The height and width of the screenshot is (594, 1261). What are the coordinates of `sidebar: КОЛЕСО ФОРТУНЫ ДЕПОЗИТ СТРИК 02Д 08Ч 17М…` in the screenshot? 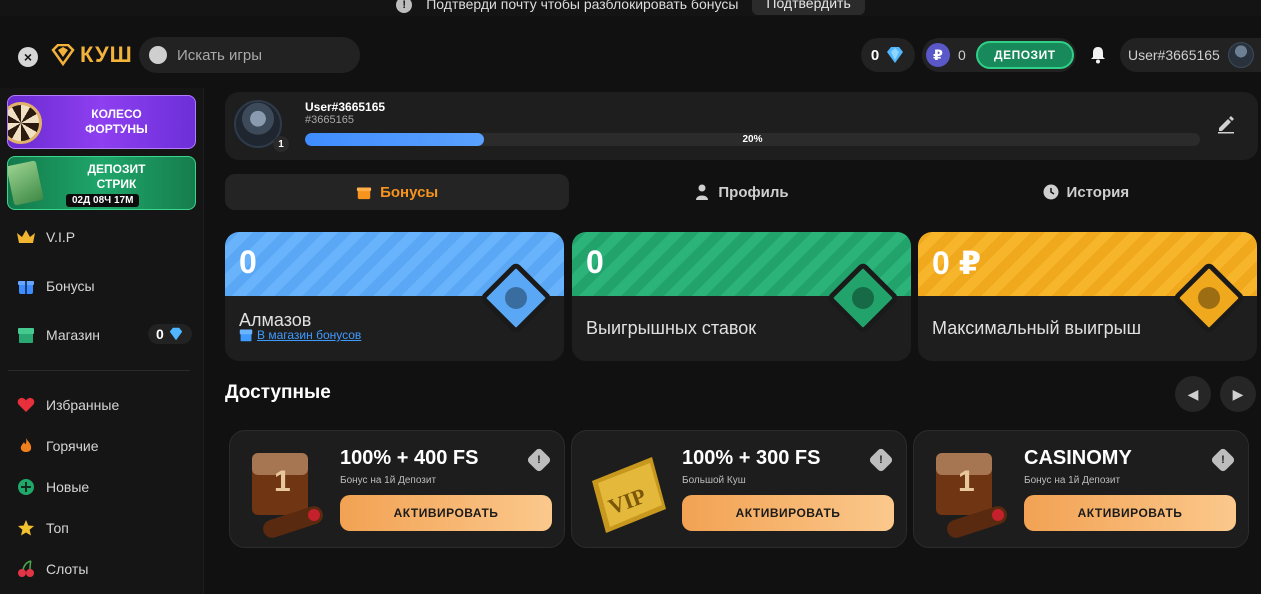 It's located at (102, 341).